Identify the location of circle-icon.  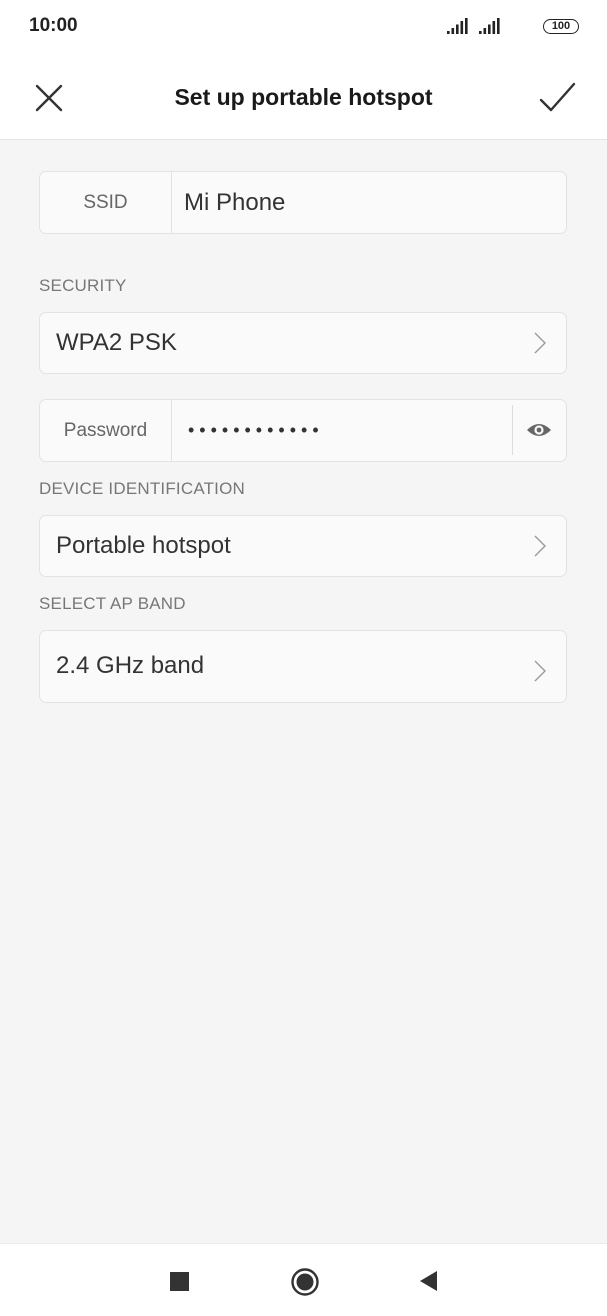
(305, 1282).